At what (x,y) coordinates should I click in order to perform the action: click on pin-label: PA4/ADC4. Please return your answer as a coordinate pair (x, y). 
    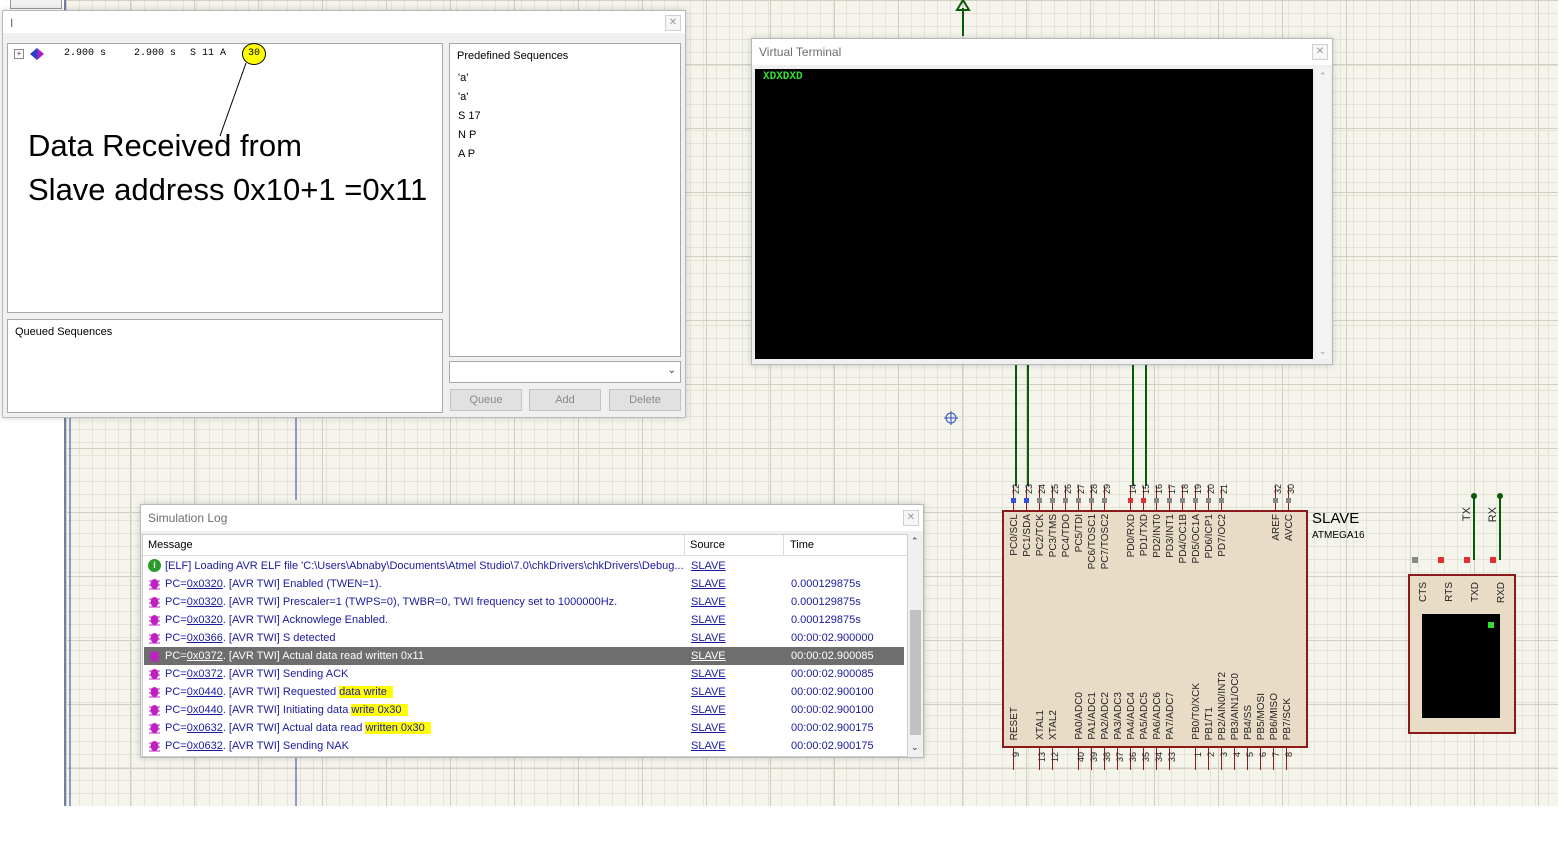
    Looking at the image, I should click on (1131, 716).